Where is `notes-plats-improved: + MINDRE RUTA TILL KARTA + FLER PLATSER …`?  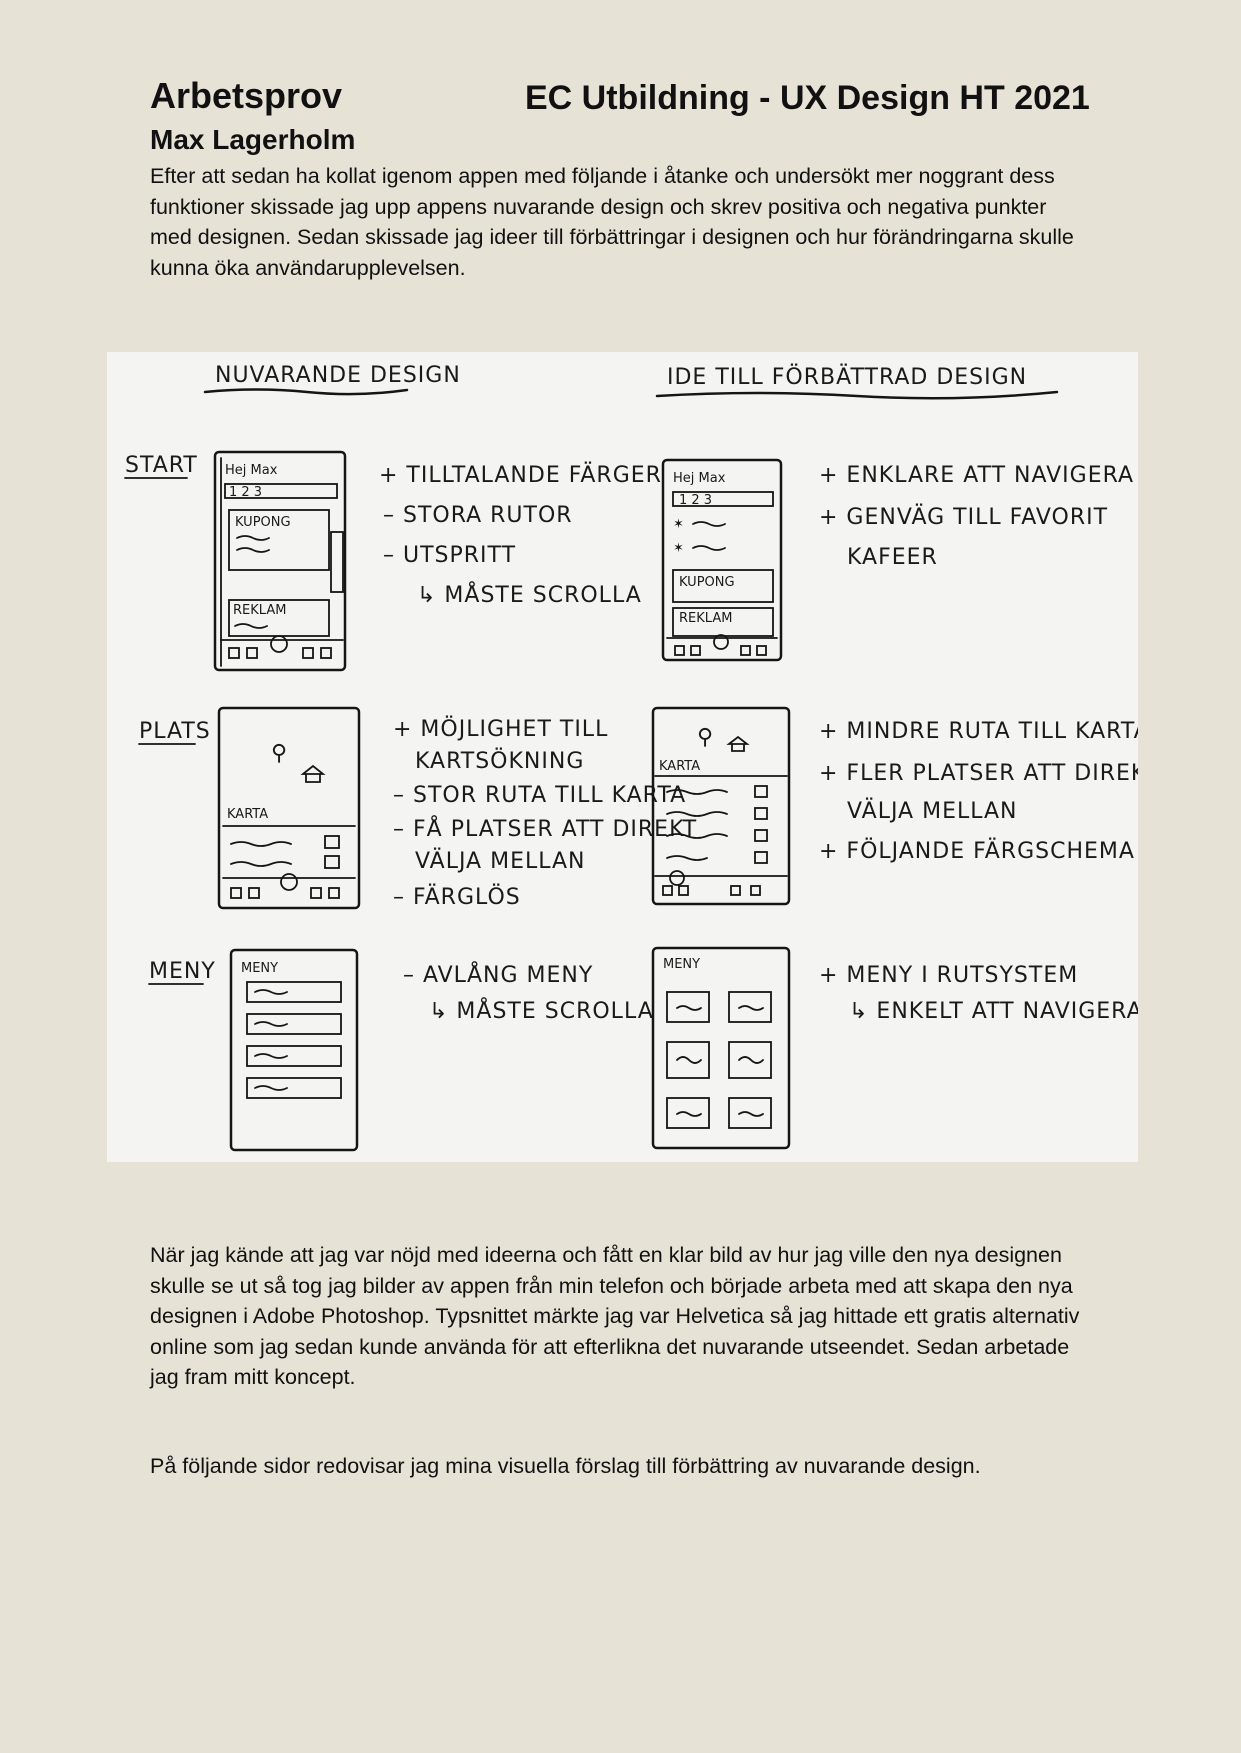
notes-plats-improved: + MINDRE RUTA TILL KARTA + FLER PLATSER … is located at coordinates (978, 791).